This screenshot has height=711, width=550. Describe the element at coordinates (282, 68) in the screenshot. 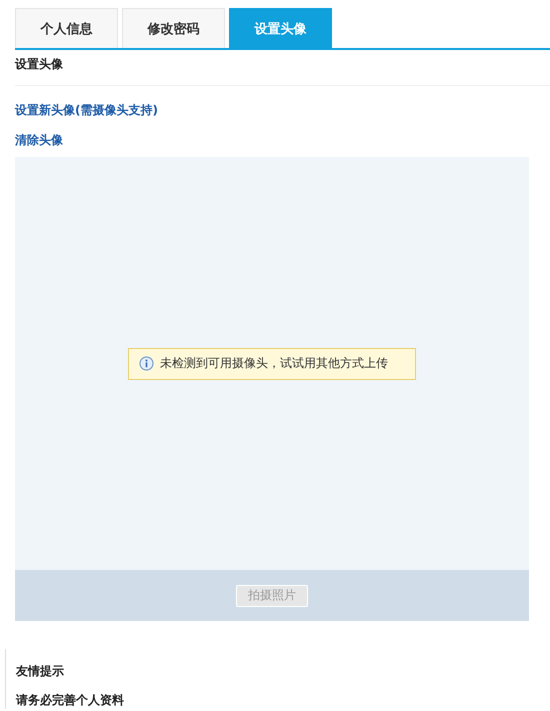

I see `section-title: 设置头像` at that location.